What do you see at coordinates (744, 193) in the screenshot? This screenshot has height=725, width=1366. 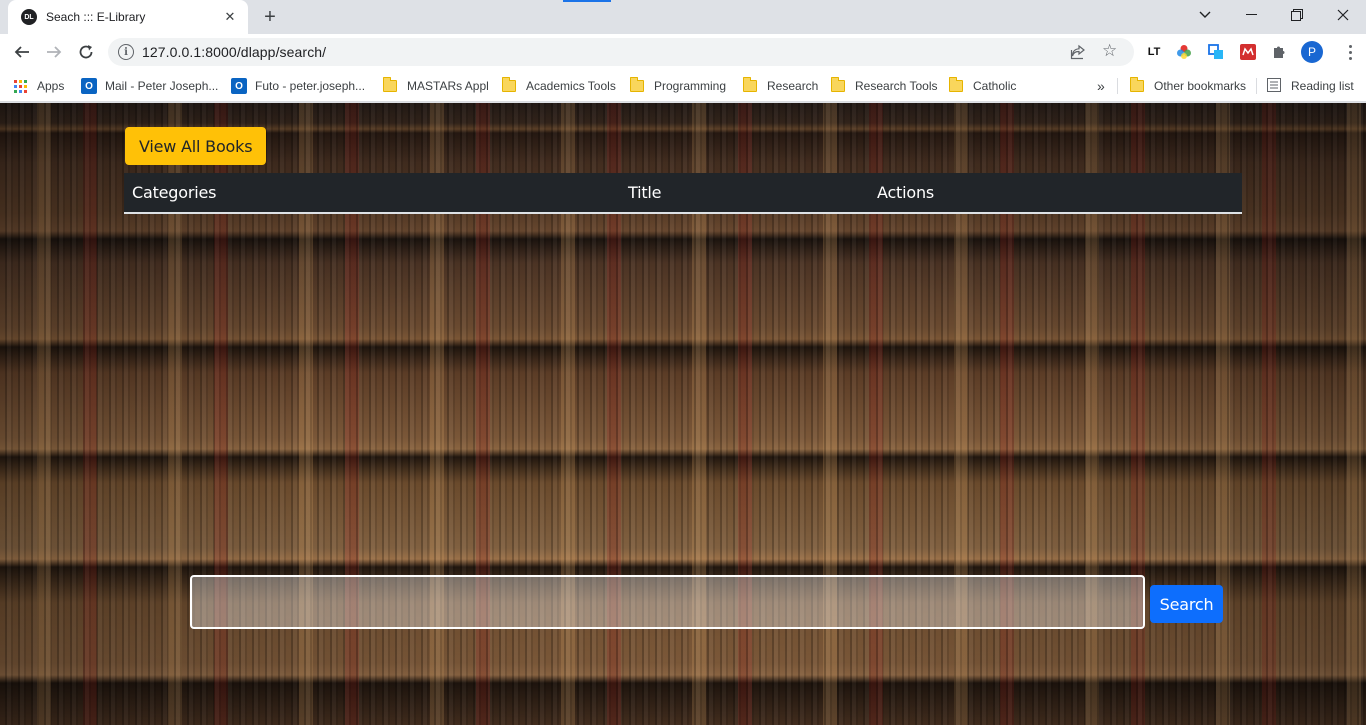 I see `title-column-header: Title` at bounding box center [744, 193].